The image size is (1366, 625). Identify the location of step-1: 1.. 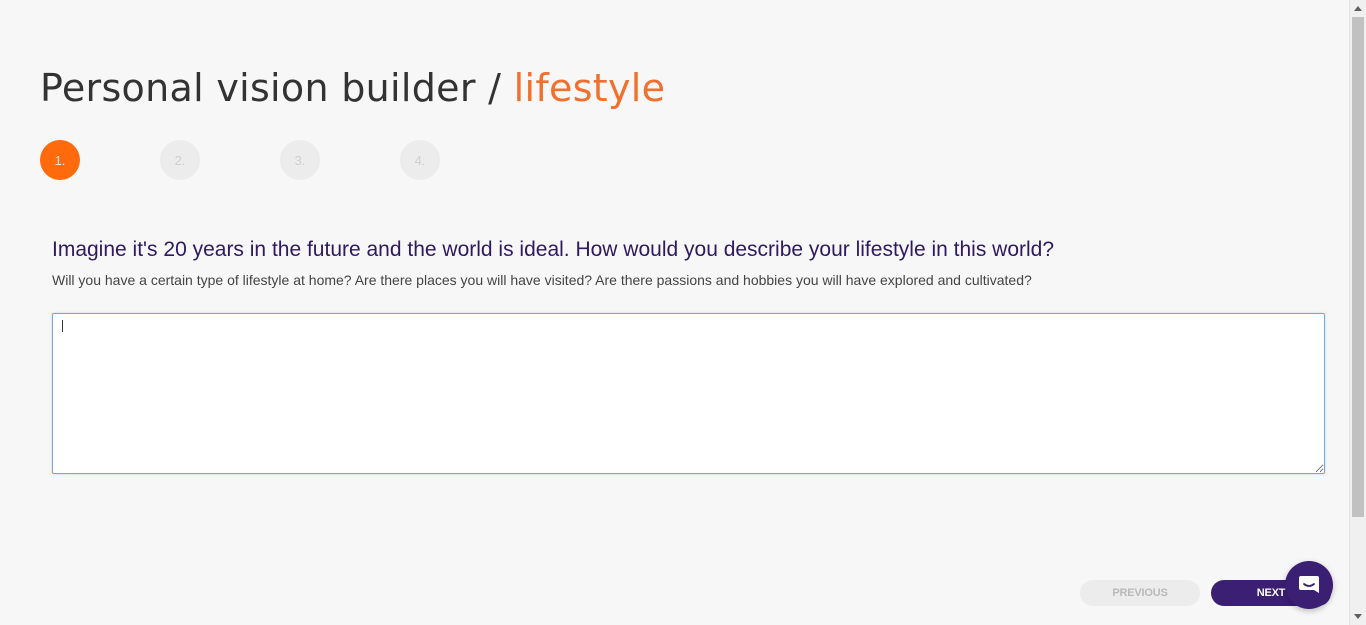
(60, 160).